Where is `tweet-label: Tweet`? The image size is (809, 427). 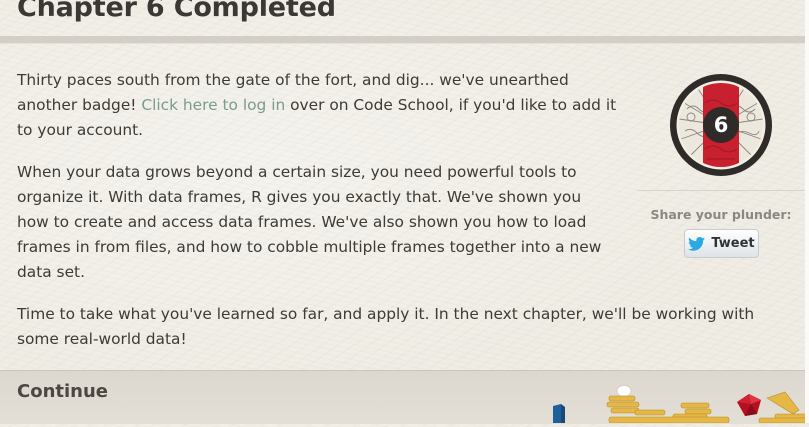 tweet-label: Tweet is located at coordinates (733, 243).